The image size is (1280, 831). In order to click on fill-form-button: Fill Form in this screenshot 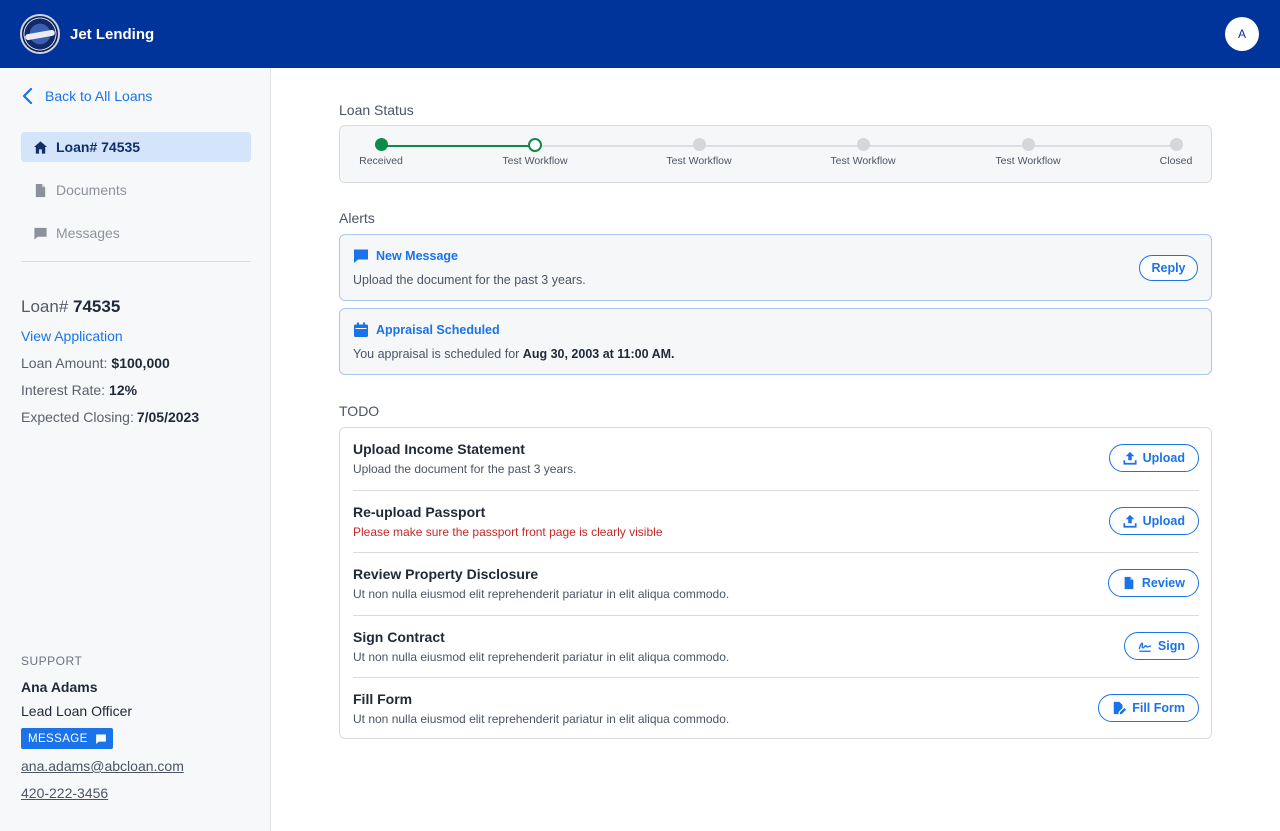, I will do `click(1148, 708)`.